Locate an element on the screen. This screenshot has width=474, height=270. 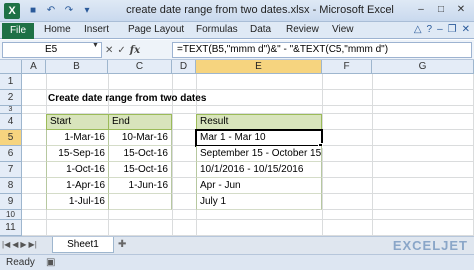
window-minimize-icon: – is located at coordinates (440, 29).